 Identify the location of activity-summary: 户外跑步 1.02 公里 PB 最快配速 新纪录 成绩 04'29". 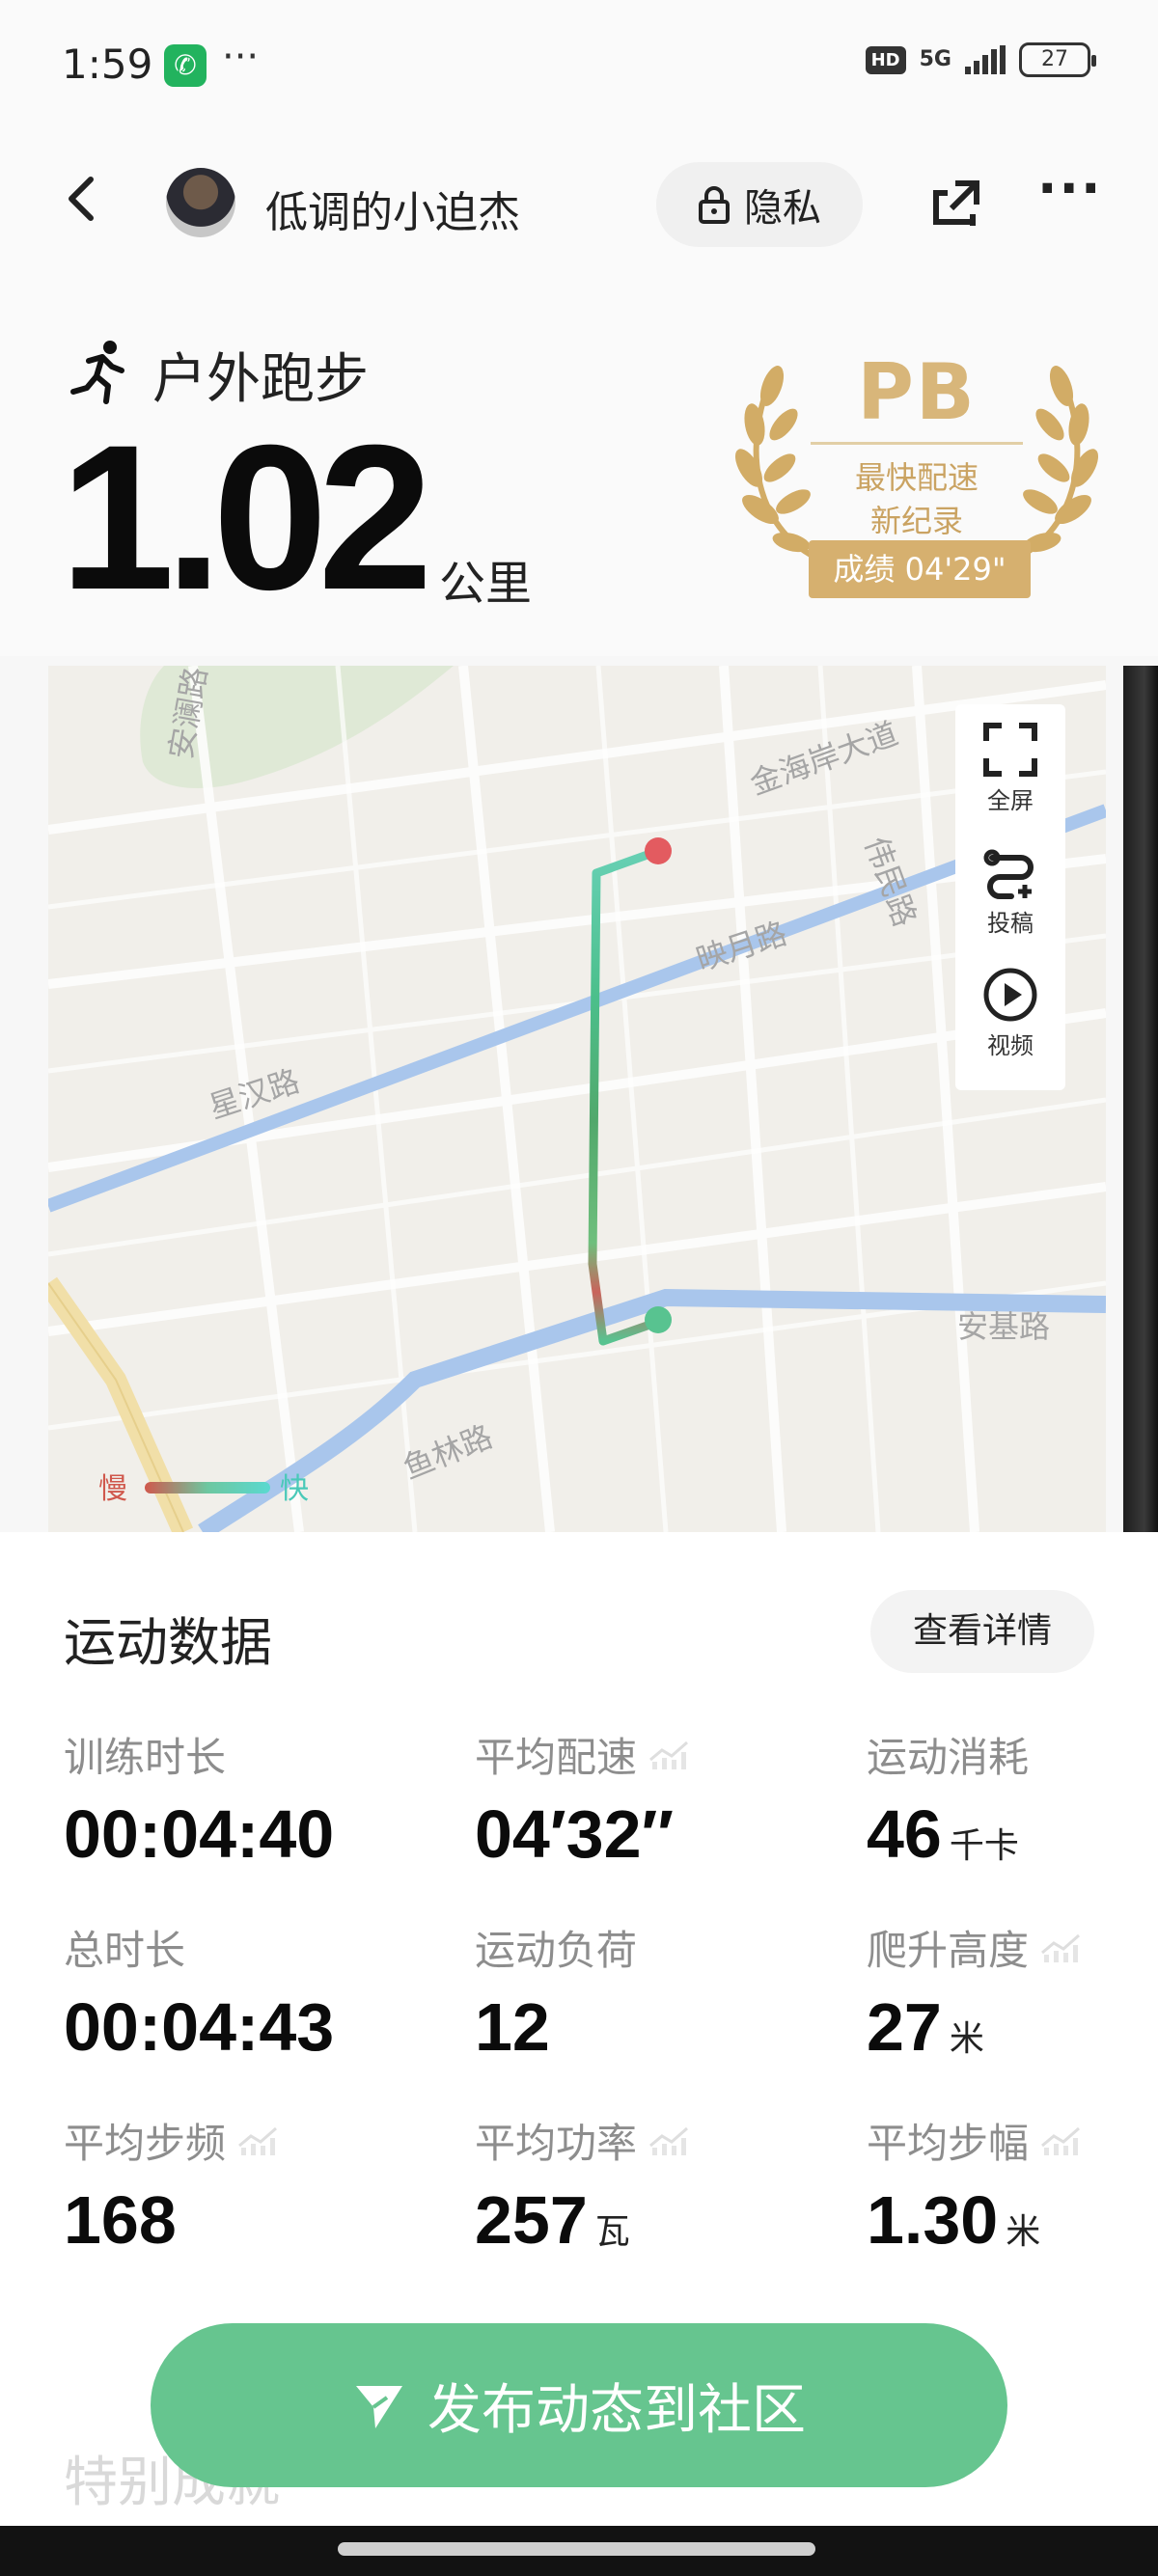
(579, 463).